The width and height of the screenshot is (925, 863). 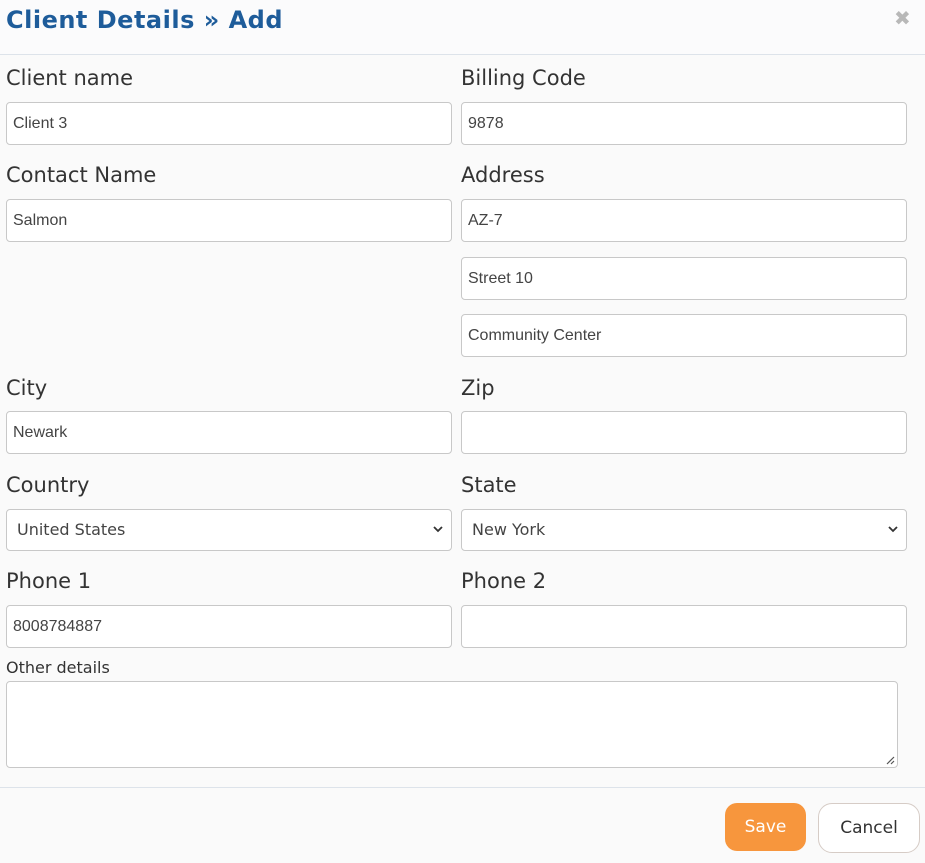 What do you see at coordinates (684, 123) in the screenshot?
I see `billing-code-input: 9878` at bounding box center [684, 123].